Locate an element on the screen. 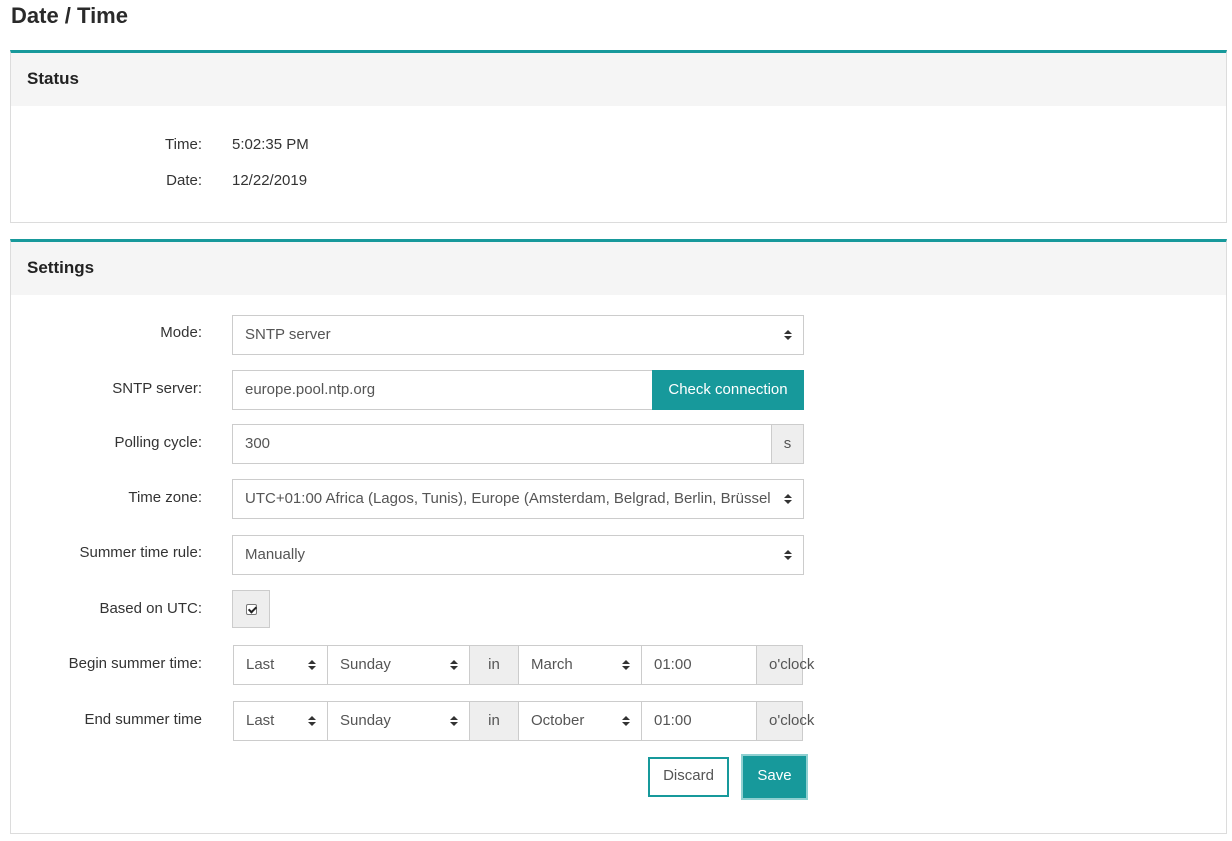 This screenshot has height=841, width=1232. end-summer-time-label: End summer time is located at coordinates (143, 719).